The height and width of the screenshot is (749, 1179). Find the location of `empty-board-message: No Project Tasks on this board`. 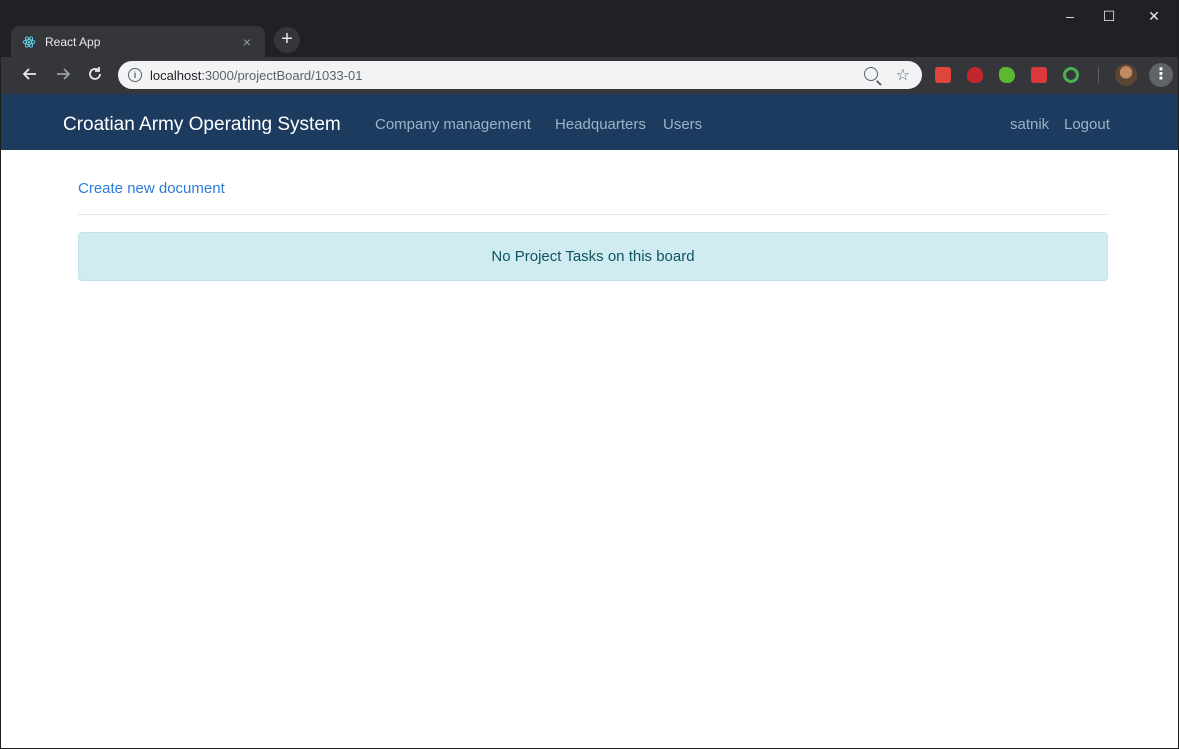

empty-board-message: No Project Tasks on this board is located at coordinates (593, 256).